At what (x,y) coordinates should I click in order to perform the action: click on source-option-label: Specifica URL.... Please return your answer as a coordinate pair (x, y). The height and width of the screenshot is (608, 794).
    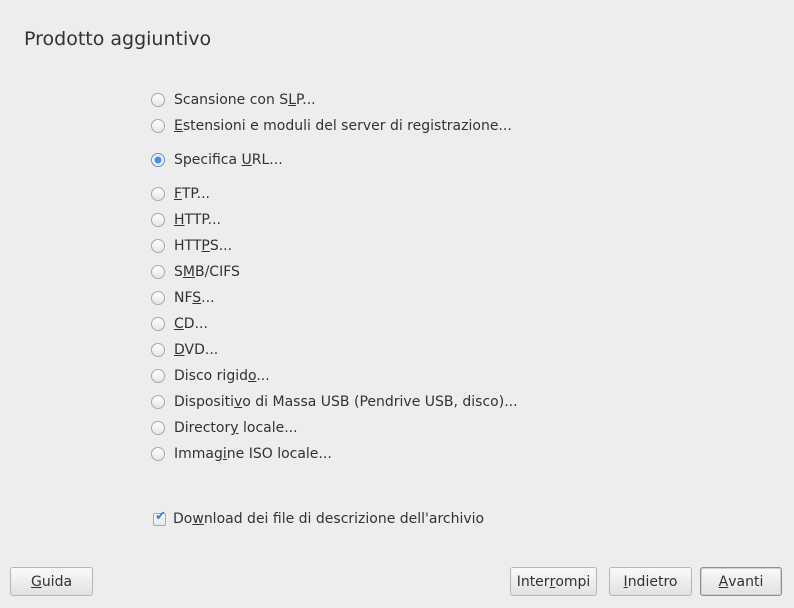
    Looking at the image, I should click on (228, 160).